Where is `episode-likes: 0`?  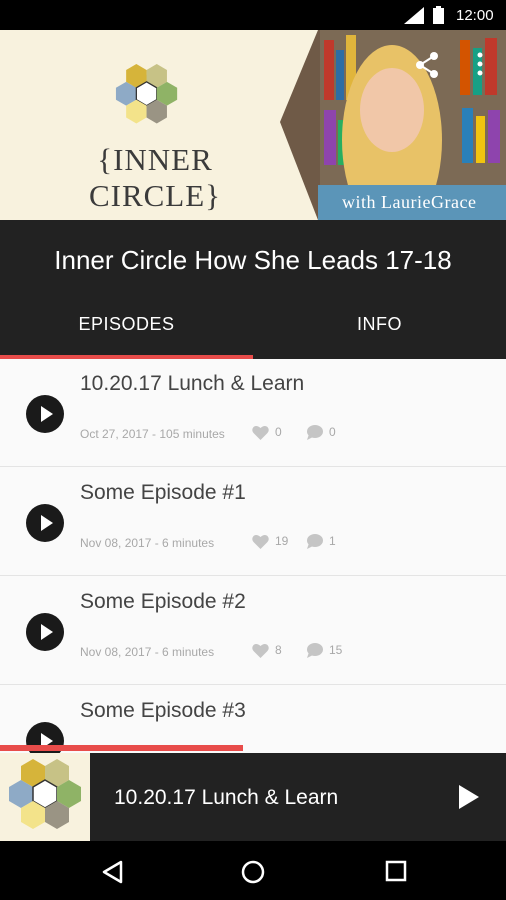 episode-likes: 0 is located at coordinates (267, 433).